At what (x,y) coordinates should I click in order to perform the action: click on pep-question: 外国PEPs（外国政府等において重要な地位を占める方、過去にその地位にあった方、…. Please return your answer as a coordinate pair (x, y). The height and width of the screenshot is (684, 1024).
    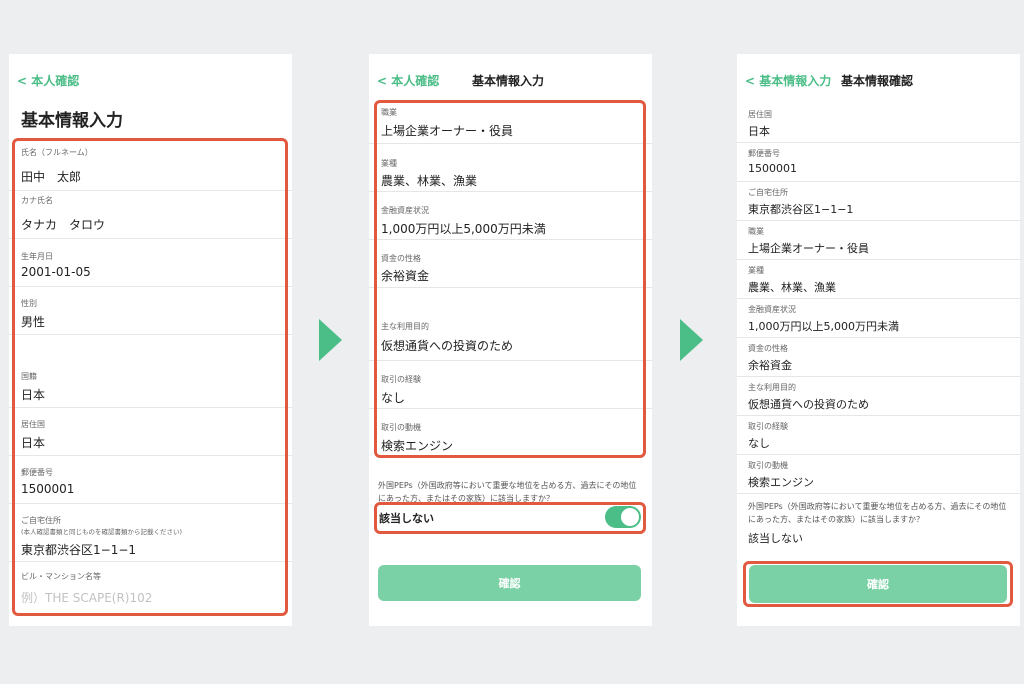
    Looking at the image, I should click on (877, 513).